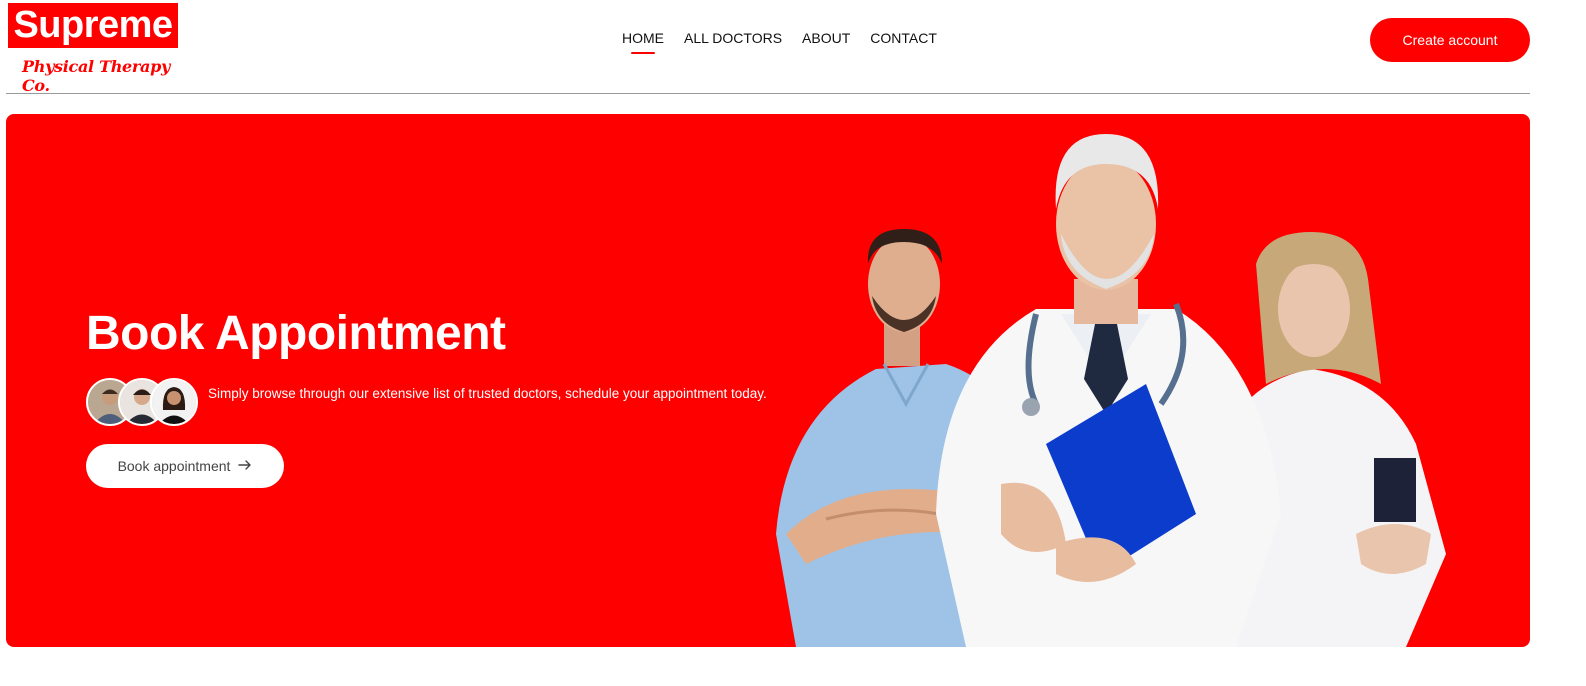 The image size is (1586, 686). Describe the element at coordinates (768, 93) in the screenshot. I see `header-divider` at that location.